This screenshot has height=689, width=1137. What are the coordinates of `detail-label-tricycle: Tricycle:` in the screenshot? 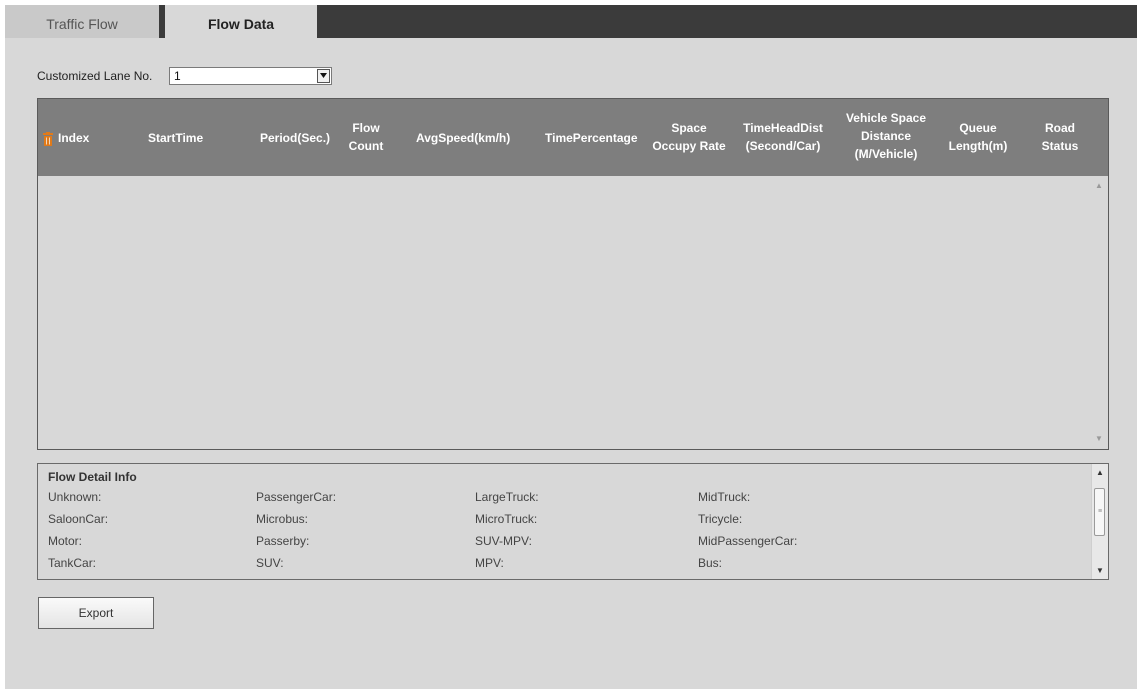 It's located at (720, 519).